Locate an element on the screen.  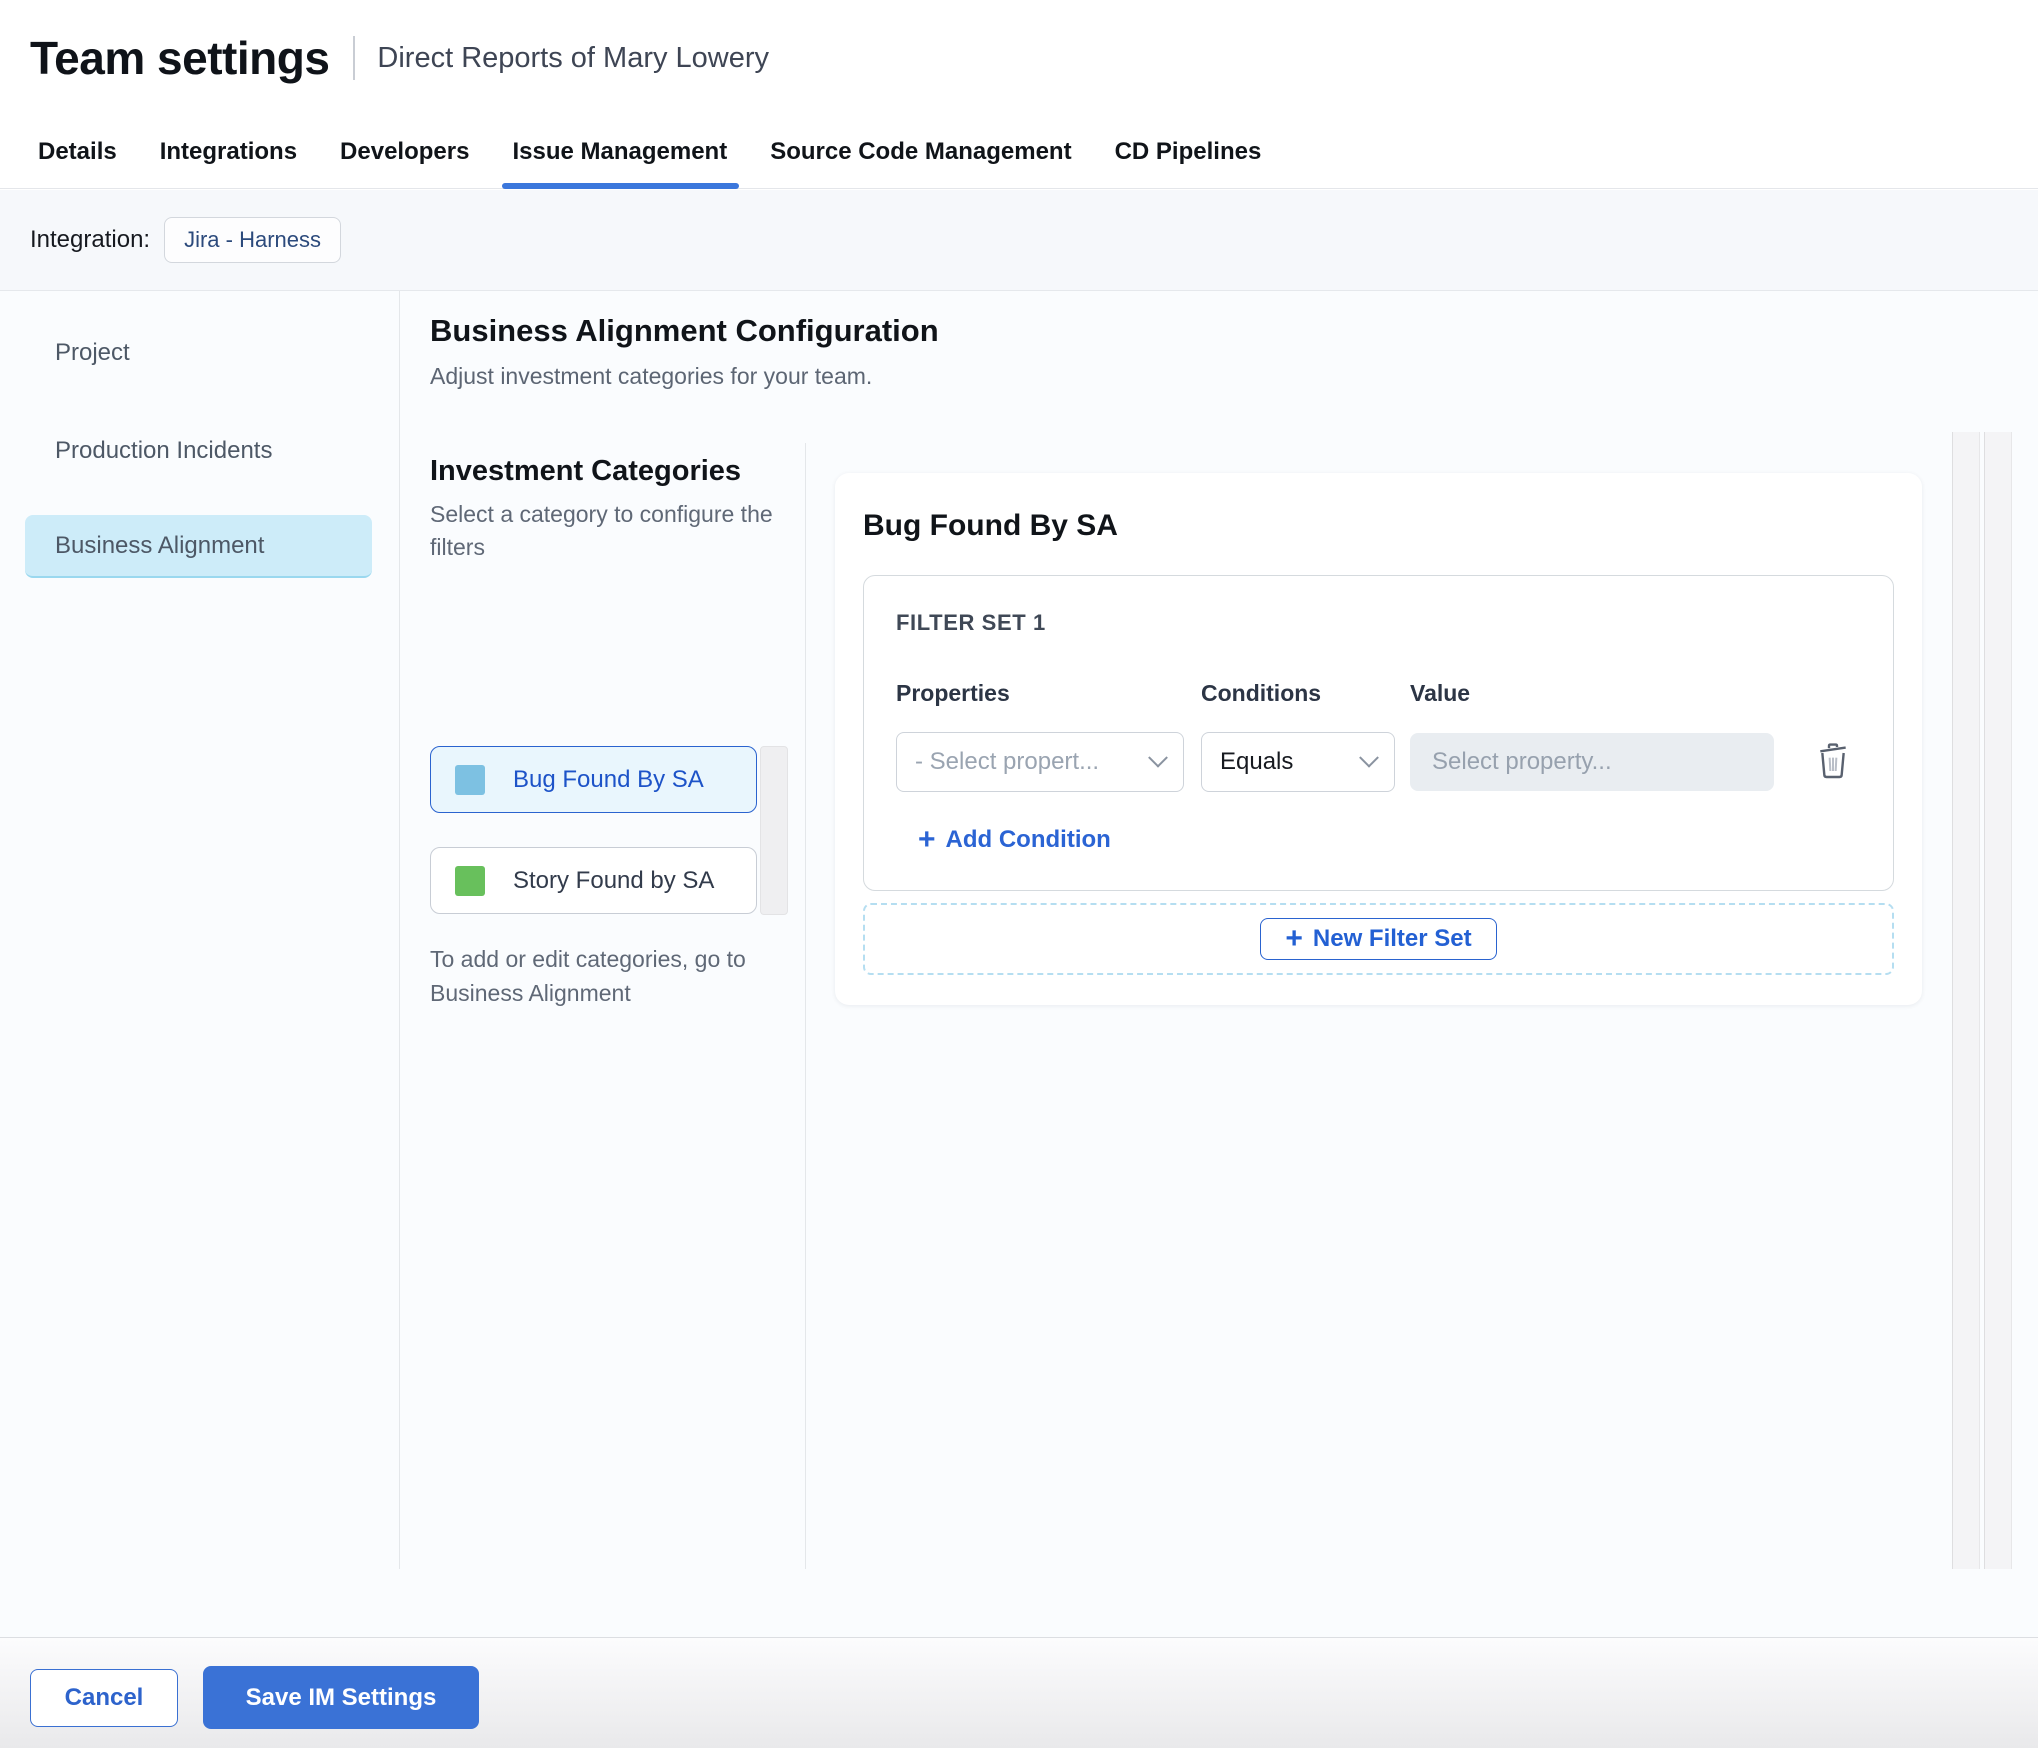
new-filter-set-button: + New Filter Set is located at coordinates (1378, 939).